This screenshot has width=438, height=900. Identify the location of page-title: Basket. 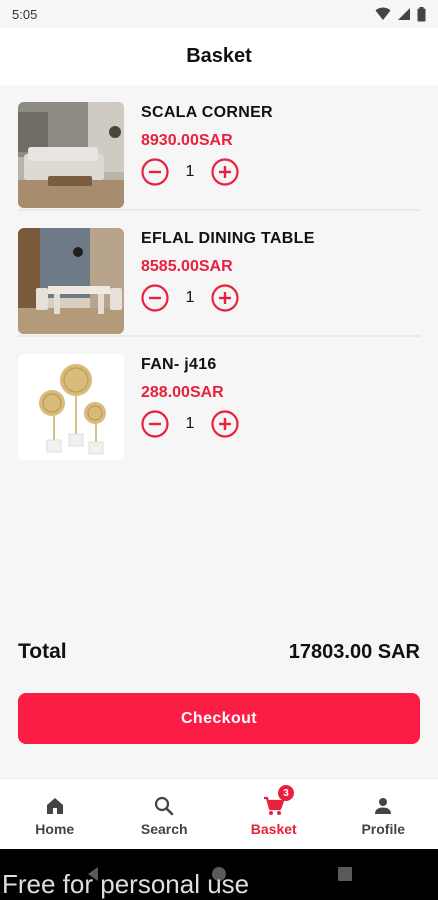
(219, 56).